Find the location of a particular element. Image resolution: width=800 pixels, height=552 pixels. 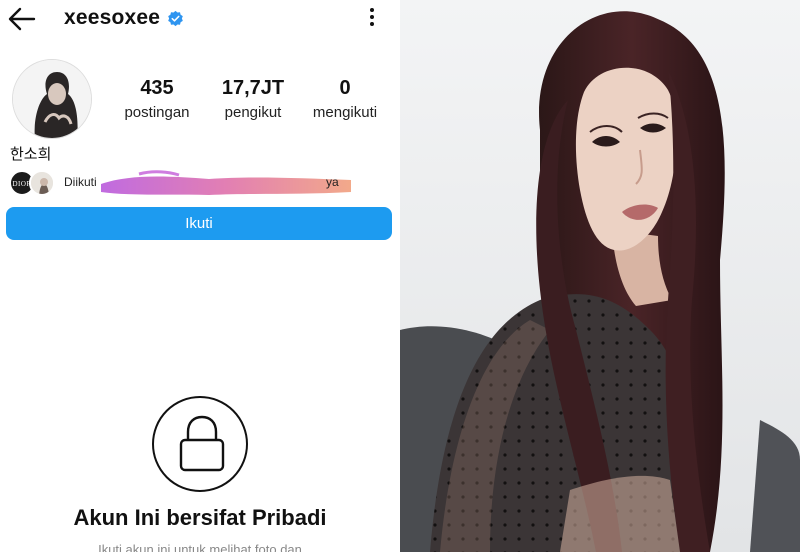

posts-count: 435 is located at coordinates (157, 88).